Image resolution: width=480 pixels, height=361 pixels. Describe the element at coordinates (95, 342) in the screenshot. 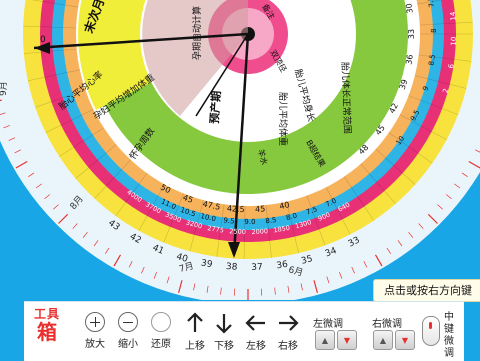

I see `zoom-in-label: 放大` at that location.